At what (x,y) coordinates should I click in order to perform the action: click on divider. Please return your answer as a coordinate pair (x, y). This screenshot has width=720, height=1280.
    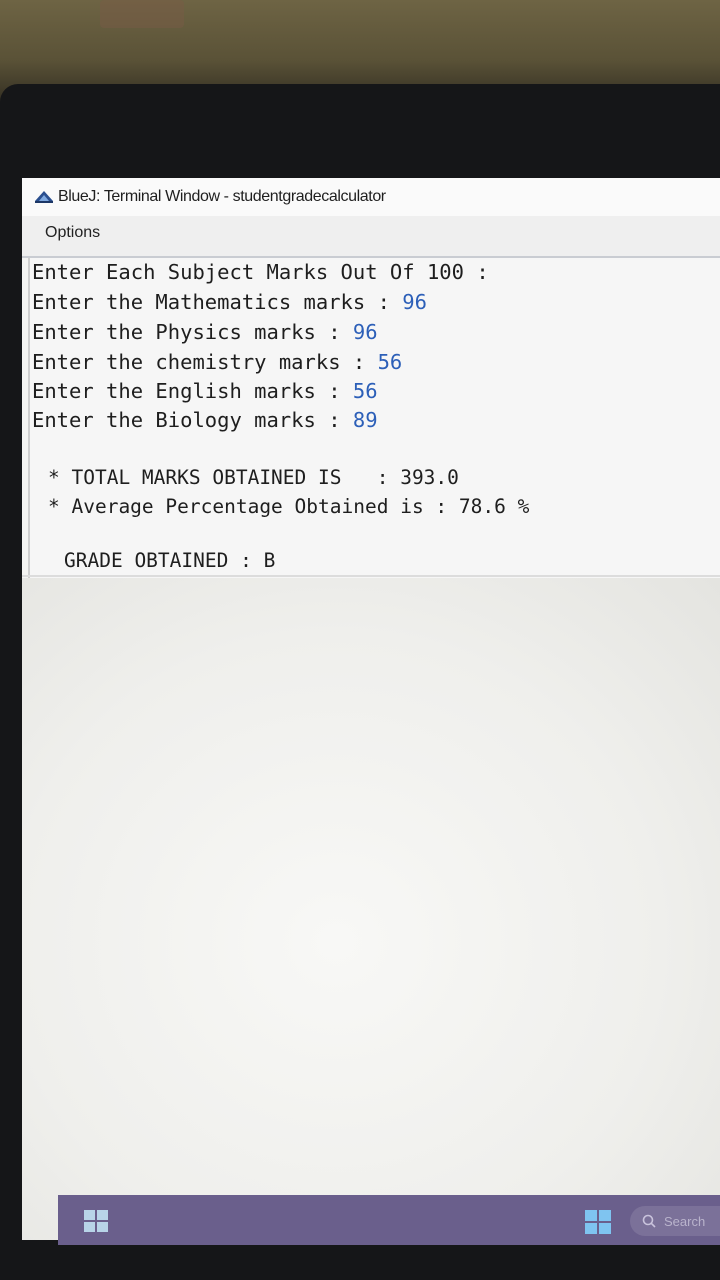
    Looking at the image, I should click on (371, 576).